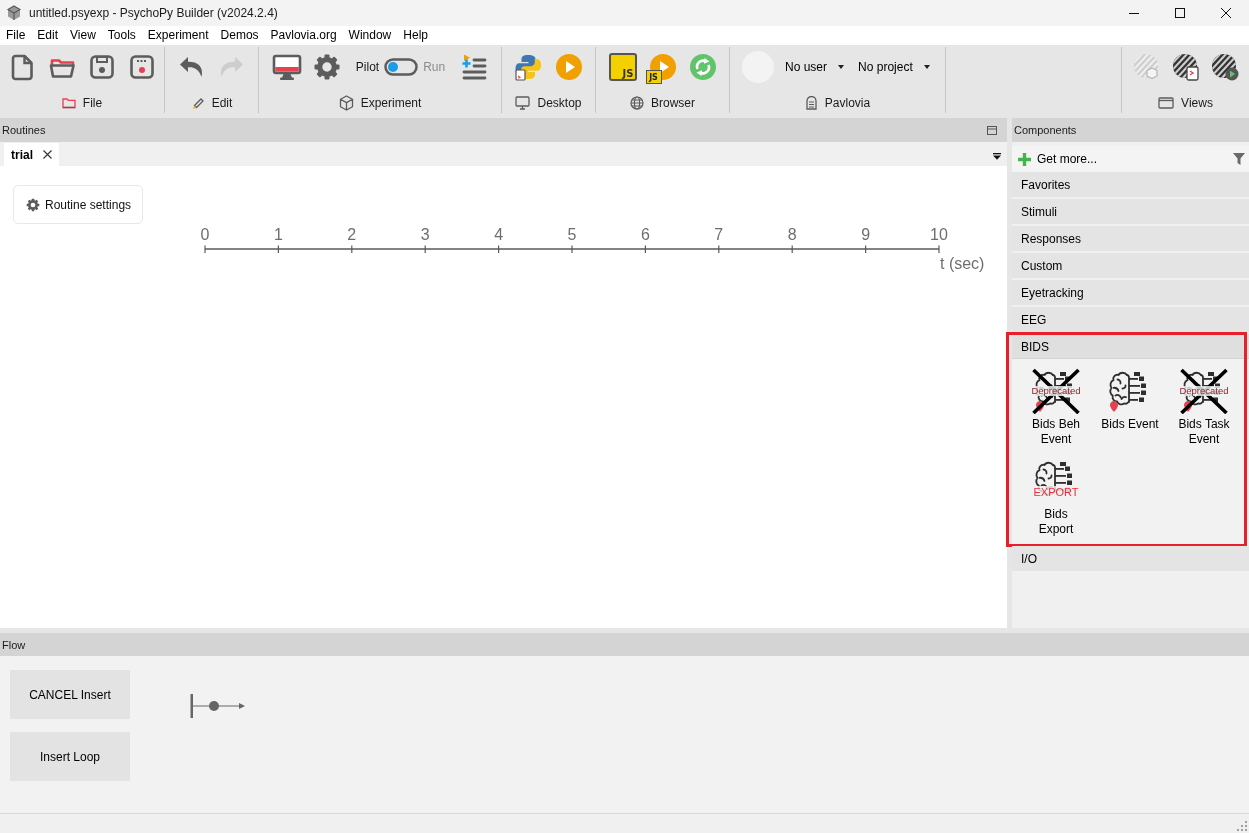 This screenshot has height=833, width=1249. What do you see at coordinates (205, 235) in the screenshot?
I see `tick-label: 0` at bounding box center [205, 235].